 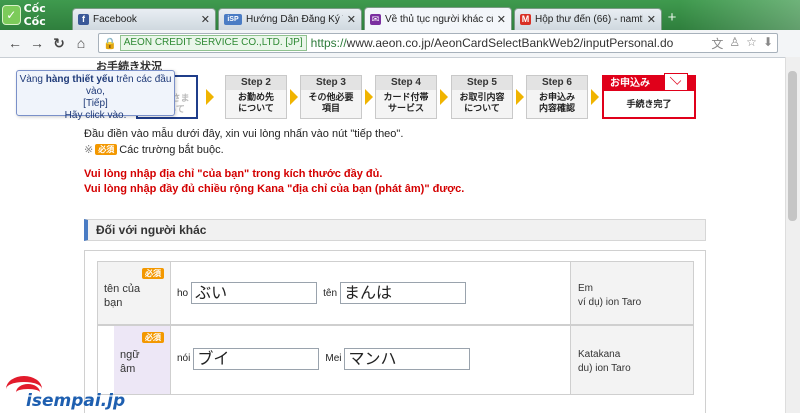 I want to click on facebook-icon: f, so click(x=83, y=19).